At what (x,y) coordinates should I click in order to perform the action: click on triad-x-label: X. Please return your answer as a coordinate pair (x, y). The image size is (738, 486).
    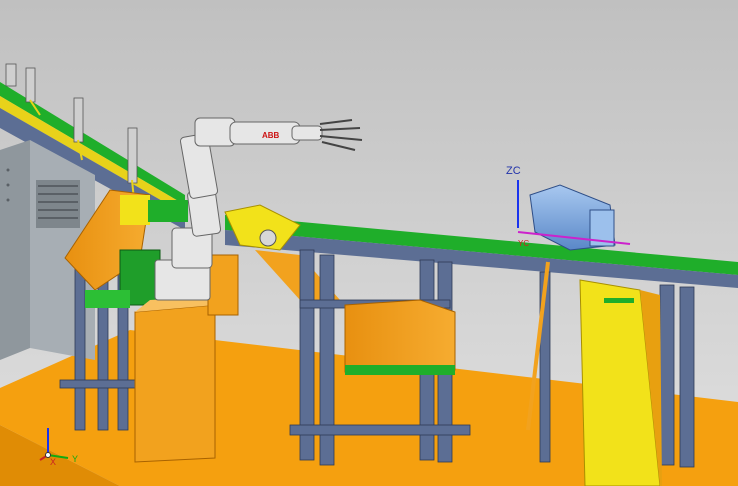
    Looking at the image, I should click on (53, 462).